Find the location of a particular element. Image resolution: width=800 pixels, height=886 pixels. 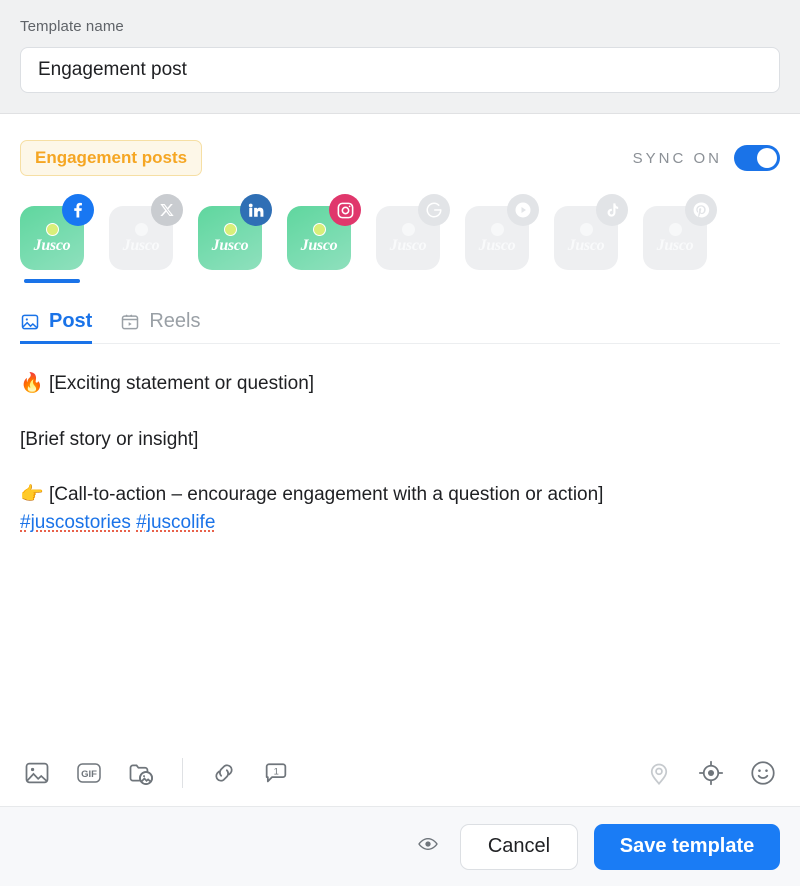

dialog-header: Template name is located at coordinates (400, 57).